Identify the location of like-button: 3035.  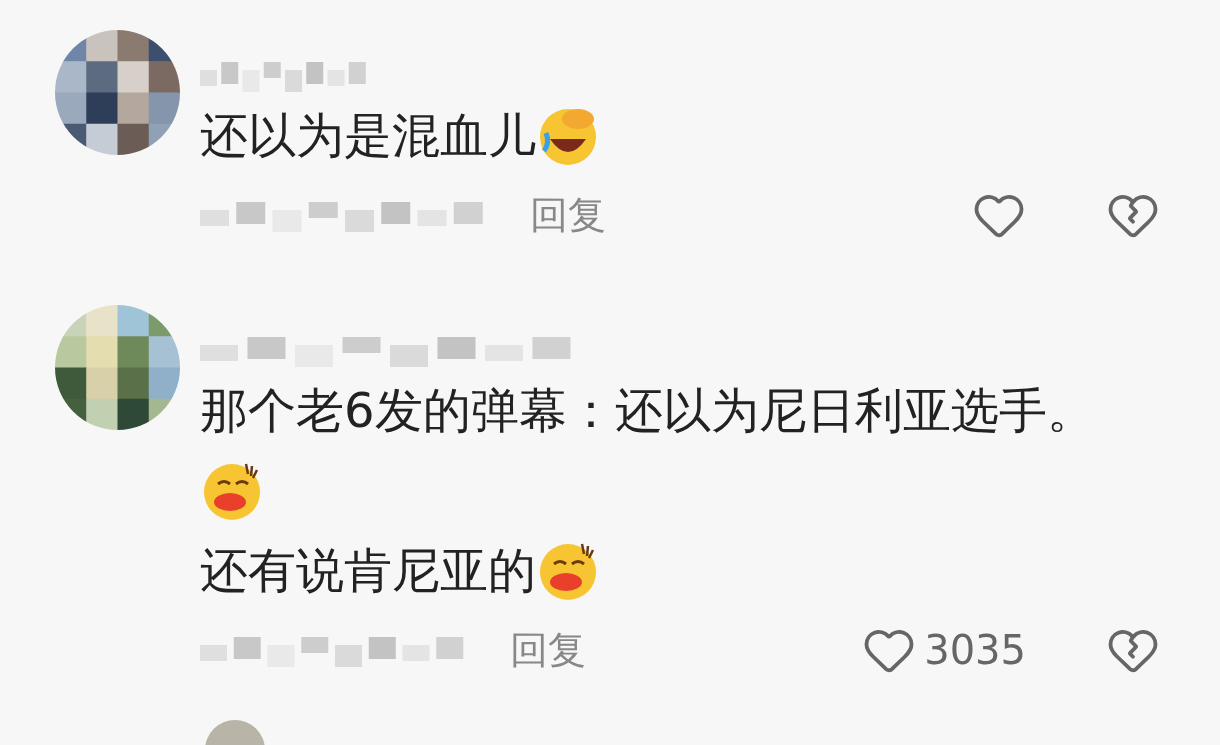
(944, 650).